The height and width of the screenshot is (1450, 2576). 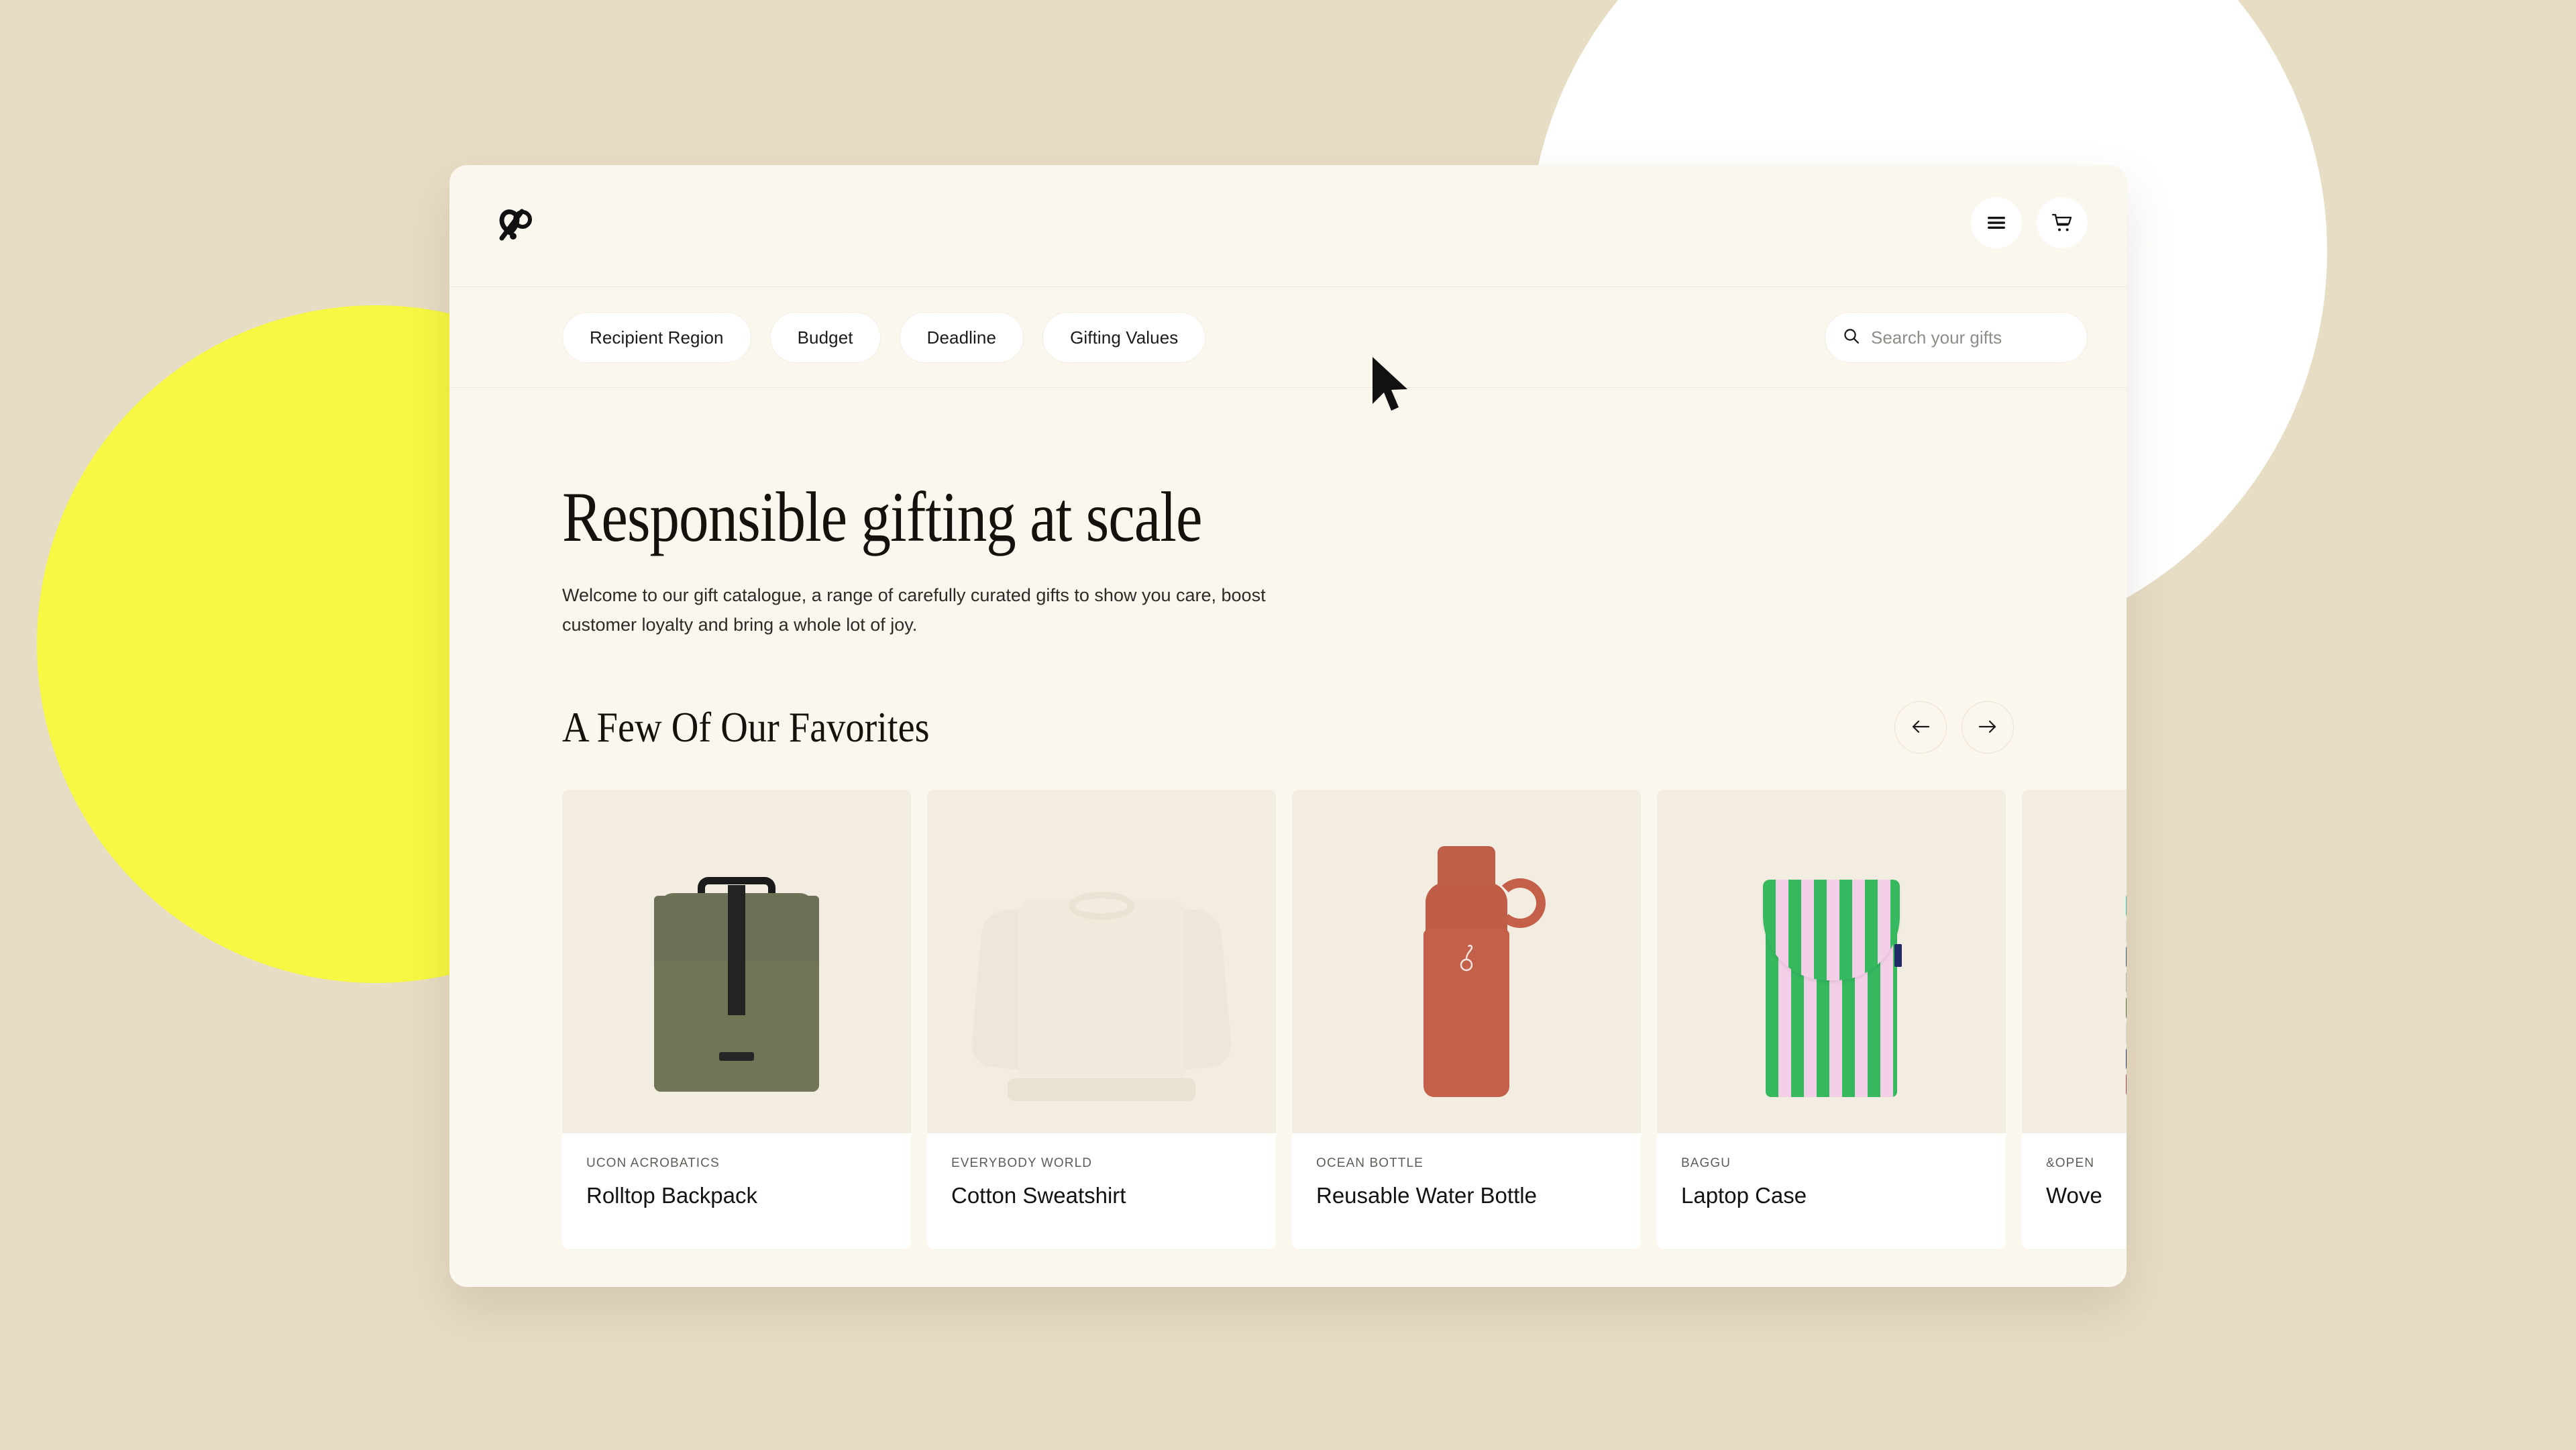 I want to click on cream-crewneck-sweatshirt-illustration, so click(x=1101, y=961).